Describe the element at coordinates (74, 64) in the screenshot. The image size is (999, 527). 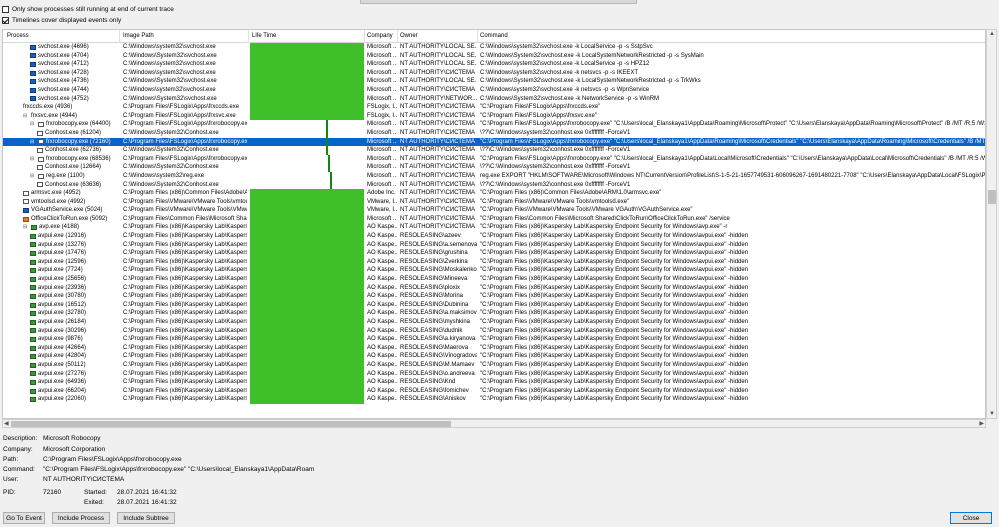
I see `cell-process: svchost.exe (4712)` at that location.